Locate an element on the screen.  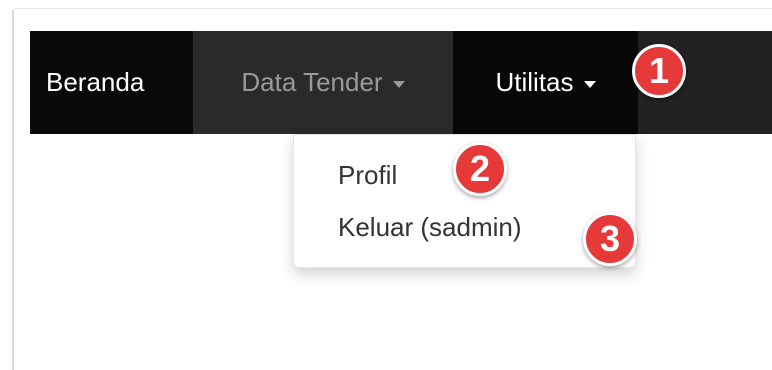
step-badge-2: 2 is located at coordinates (480, 169).